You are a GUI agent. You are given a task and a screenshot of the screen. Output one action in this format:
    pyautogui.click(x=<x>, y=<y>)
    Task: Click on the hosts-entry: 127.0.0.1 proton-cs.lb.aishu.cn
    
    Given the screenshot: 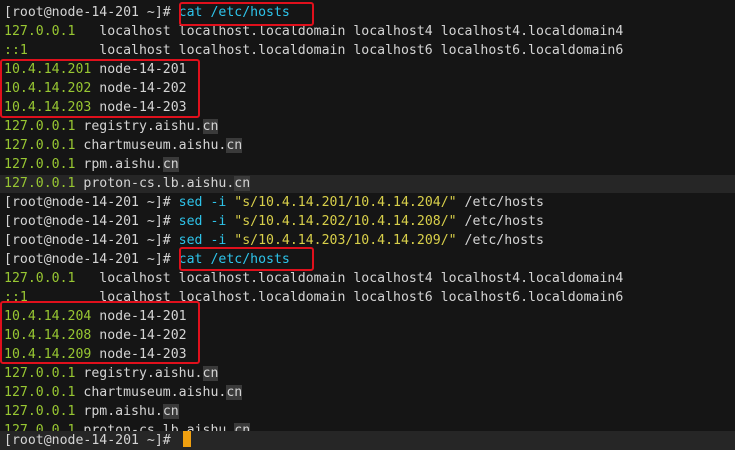 What is the action you would take?
    pyautogui.click(x=367, y=184)
    